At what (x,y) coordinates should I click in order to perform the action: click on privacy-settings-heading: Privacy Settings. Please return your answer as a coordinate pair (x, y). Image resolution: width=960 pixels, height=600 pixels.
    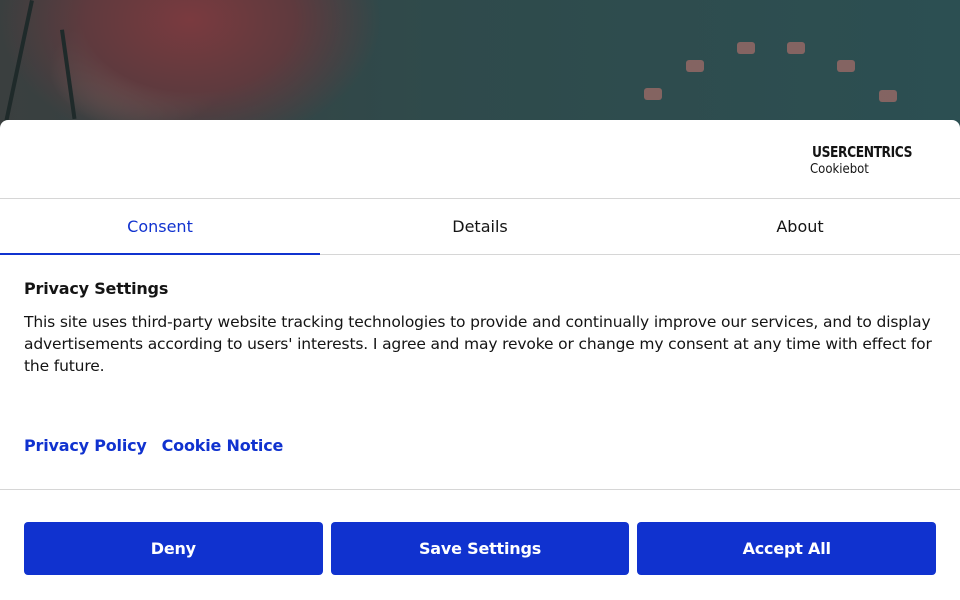
    Looking at the image, I should click on (96, 288).